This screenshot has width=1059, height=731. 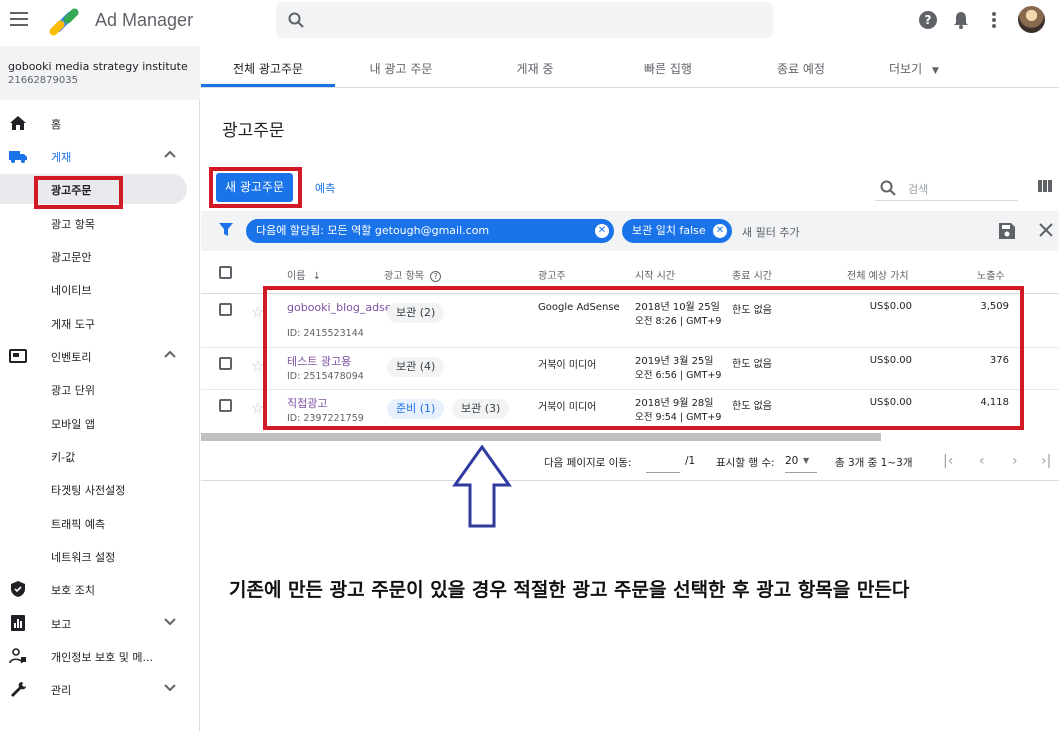 What do you see at coordinates (982, 461) in the screenshot?
I see `prev-page-icon: ‹` at bounding box center [982, 461].